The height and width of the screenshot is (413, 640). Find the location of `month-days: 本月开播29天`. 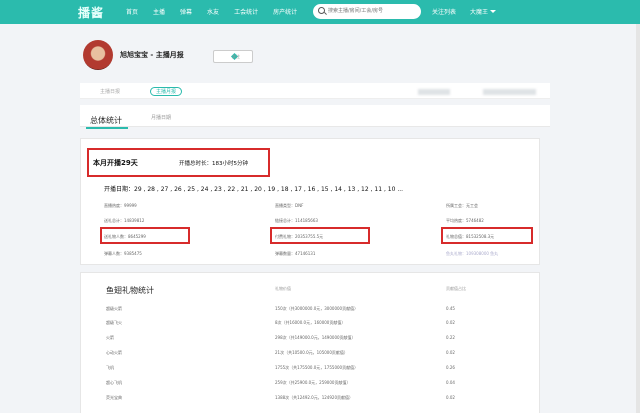

month-days: 本月开播29天 is located at coordinates (115, 163).